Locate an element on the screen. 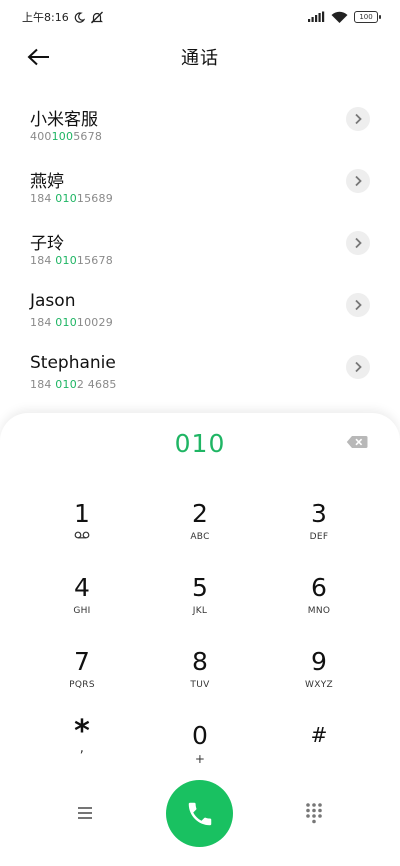 The width and height of the screenshot is (400, 866). key-digit: 8 is located at coordinates (200, 661).